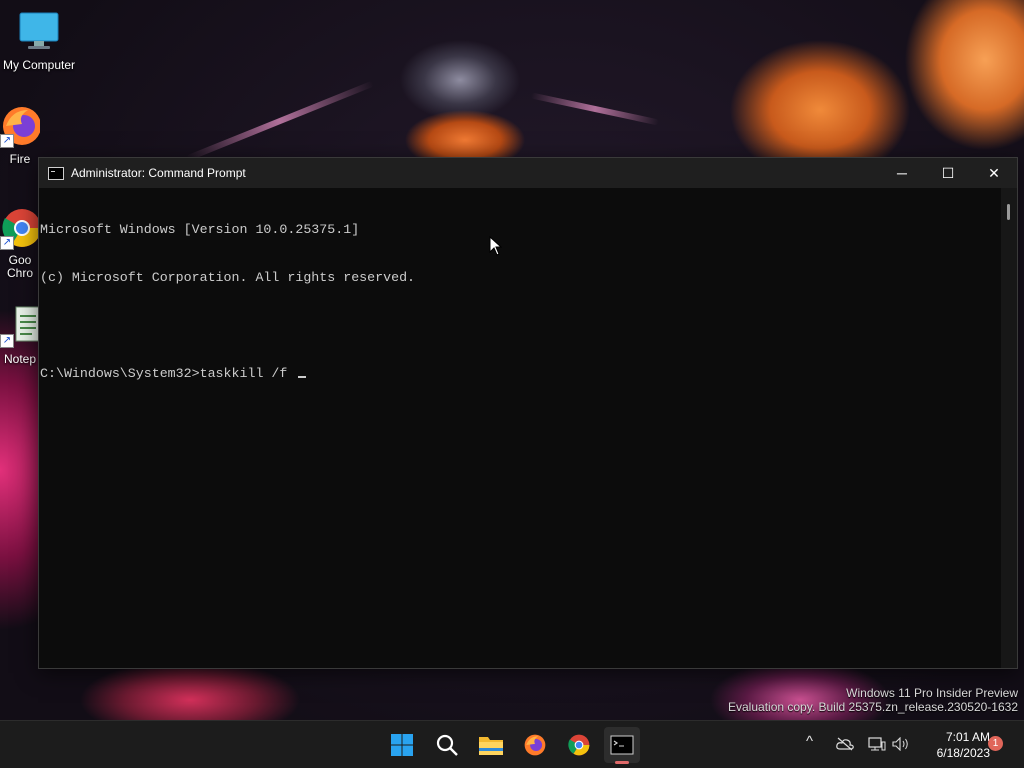 This screenshot has height=768, width=1024. I want to click on maximize-button: ☐, so click(948, 173).